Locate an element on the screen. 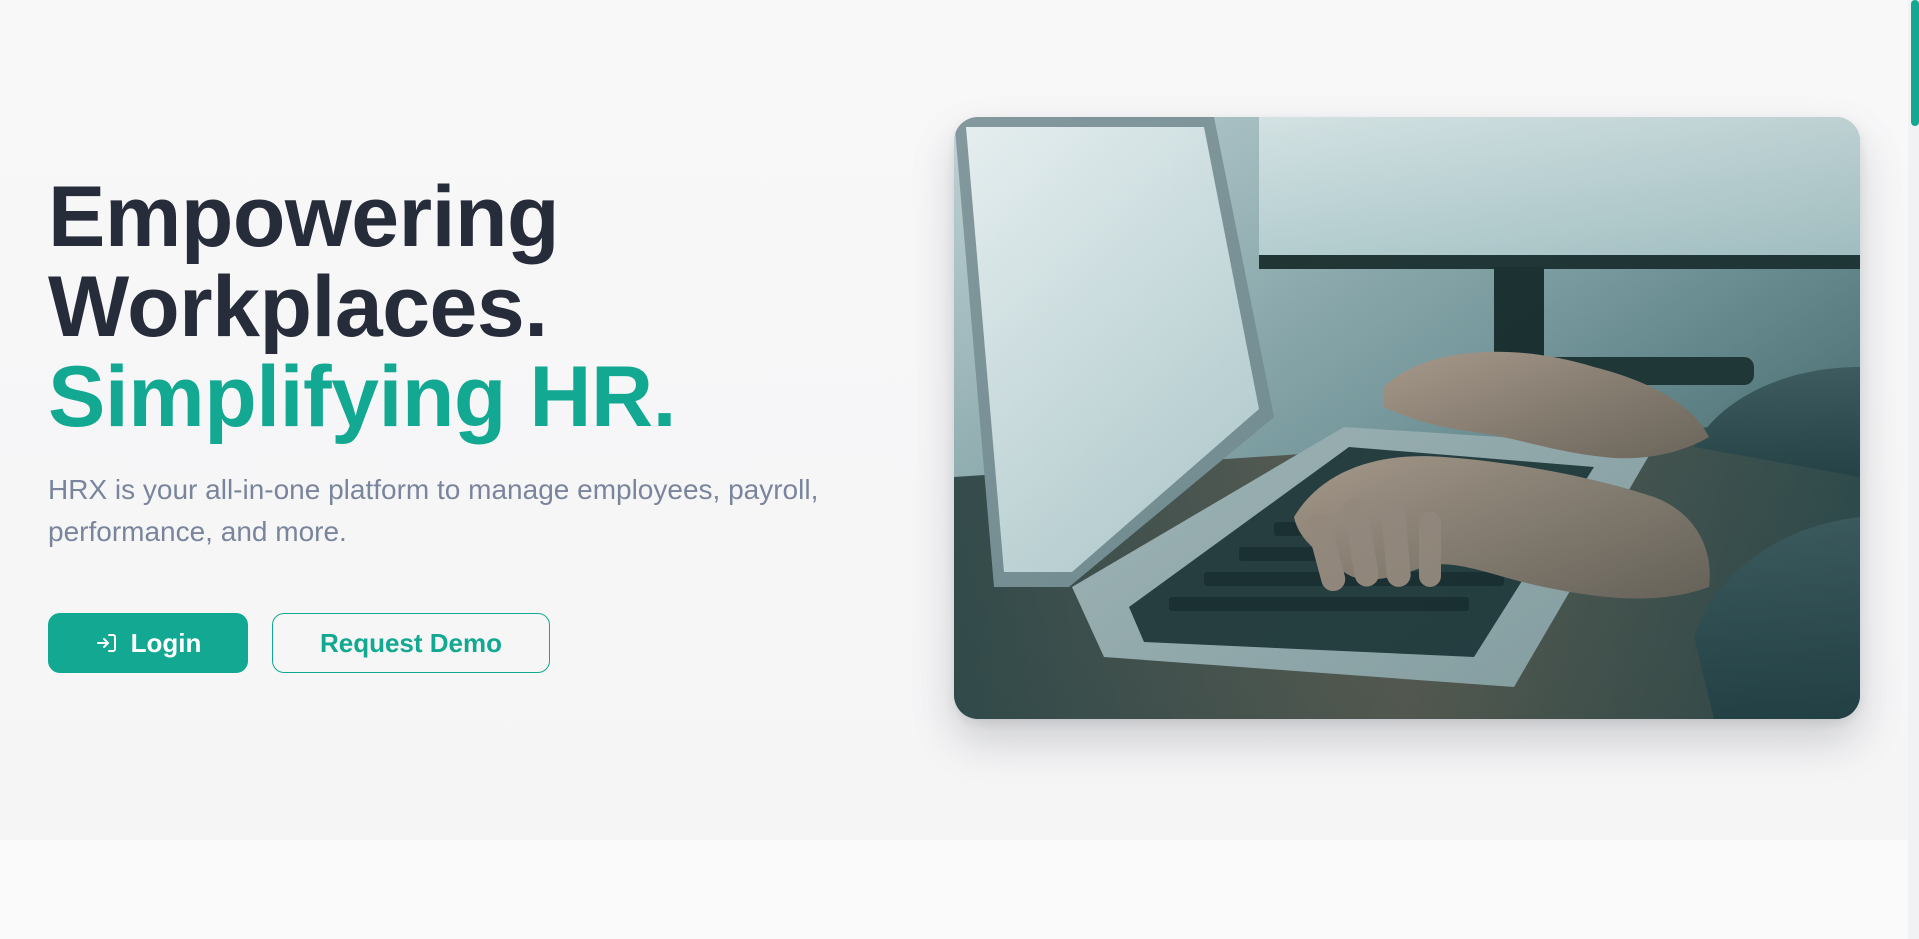  login-button: Login is located at coordinates (148, 643).